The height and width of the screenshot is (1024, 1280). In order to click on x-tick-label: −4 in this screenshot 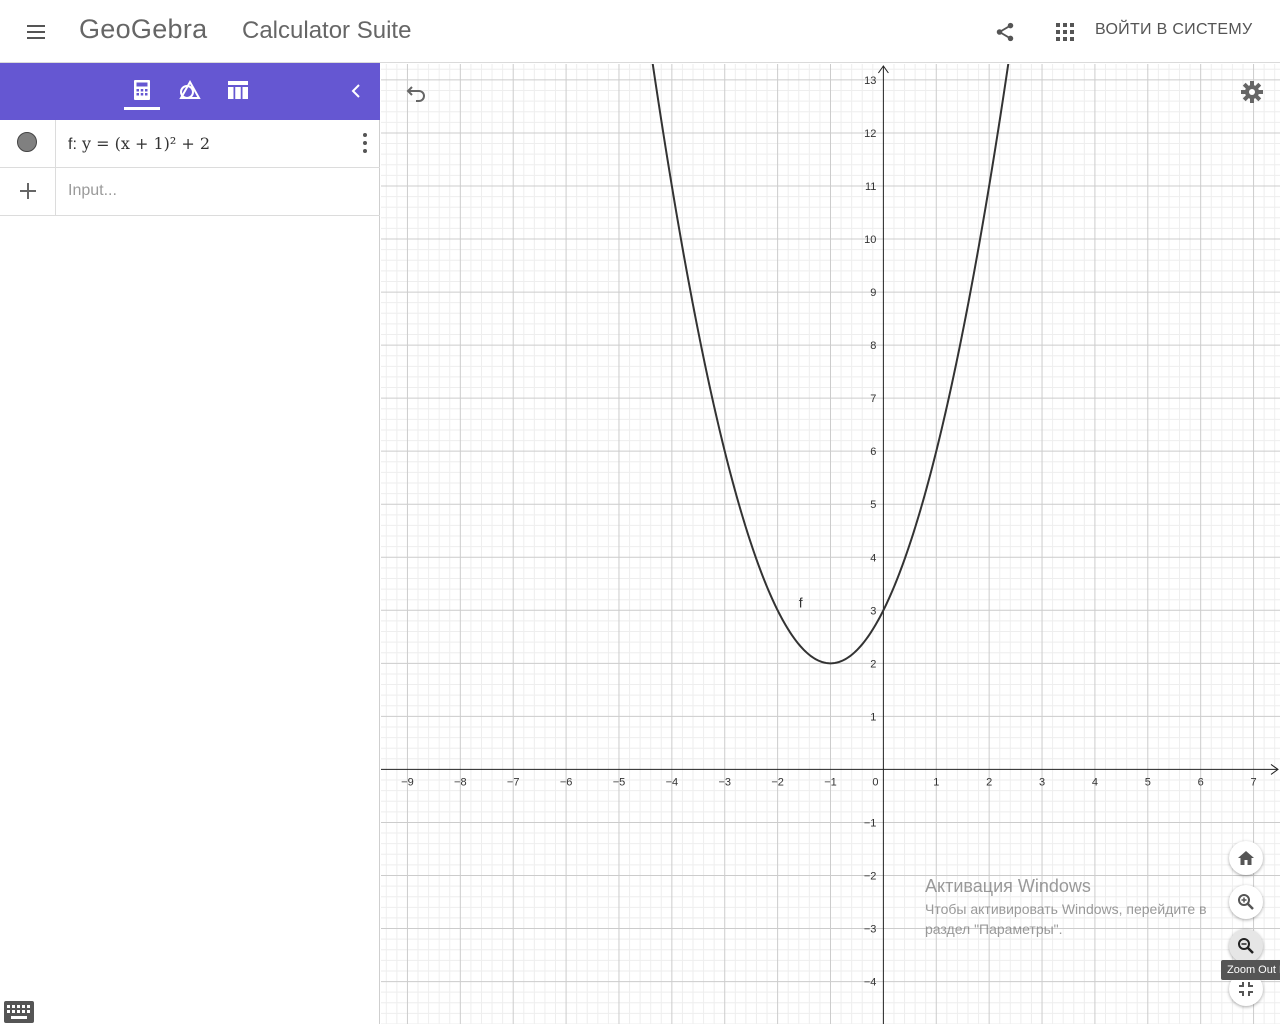, I will do `click(672, 782)`.